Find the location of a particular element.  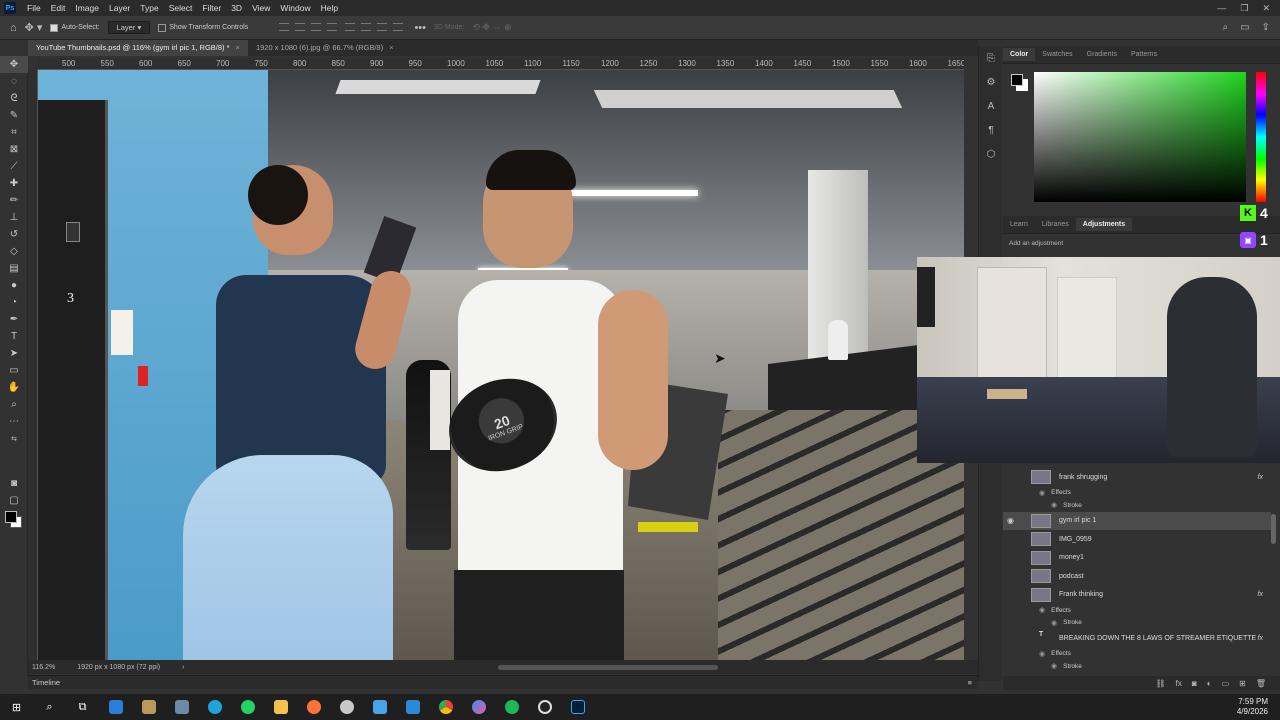

widgets-icon is located at coordinates (115, 707).